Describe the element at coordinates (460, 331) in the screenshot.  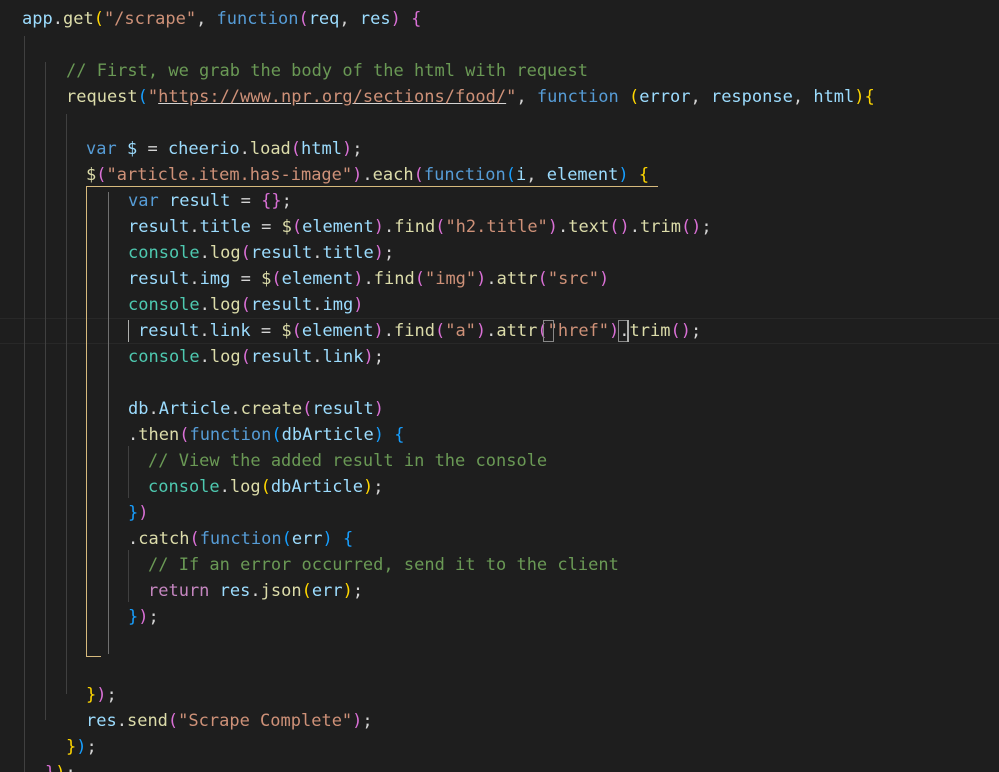
I see `code-token: "a"` at that location.